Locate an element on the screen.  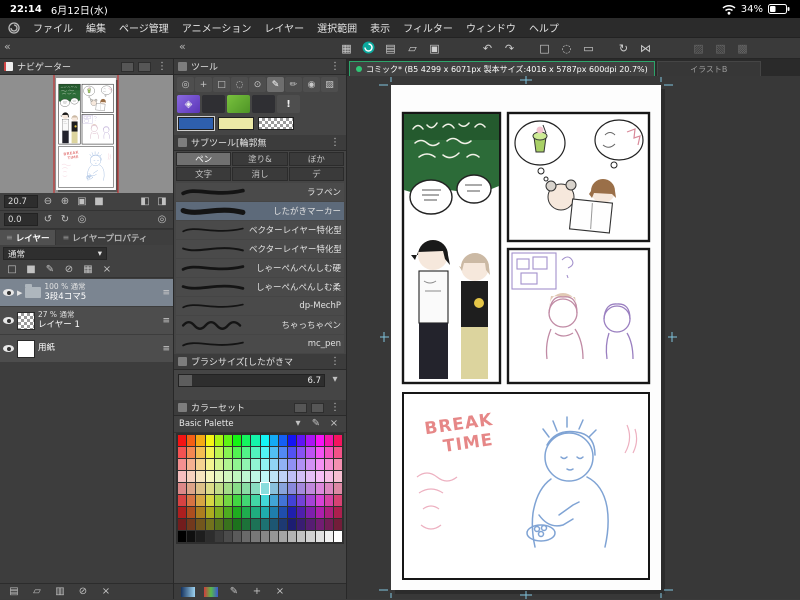
new-canvas-icon: ▤ is located at coordinates (390, 48).